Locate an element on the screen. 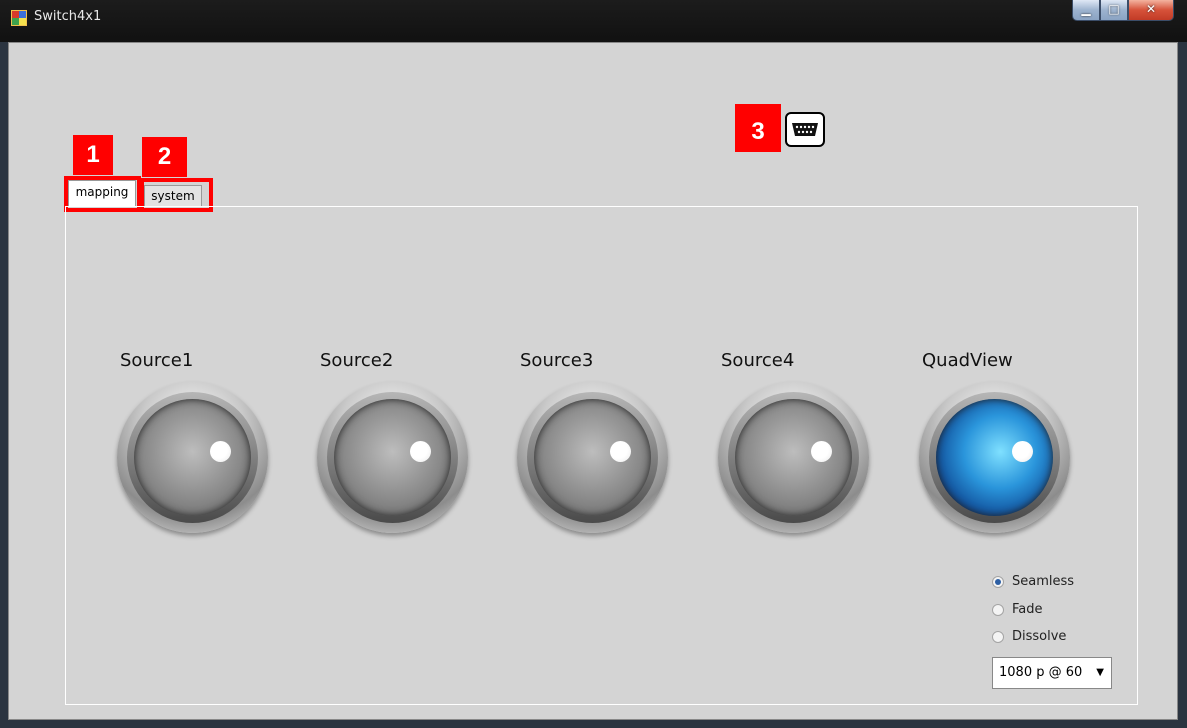  resolution-select: 1080 p @ 60 ▼ is located at coordinates (1052, 673).